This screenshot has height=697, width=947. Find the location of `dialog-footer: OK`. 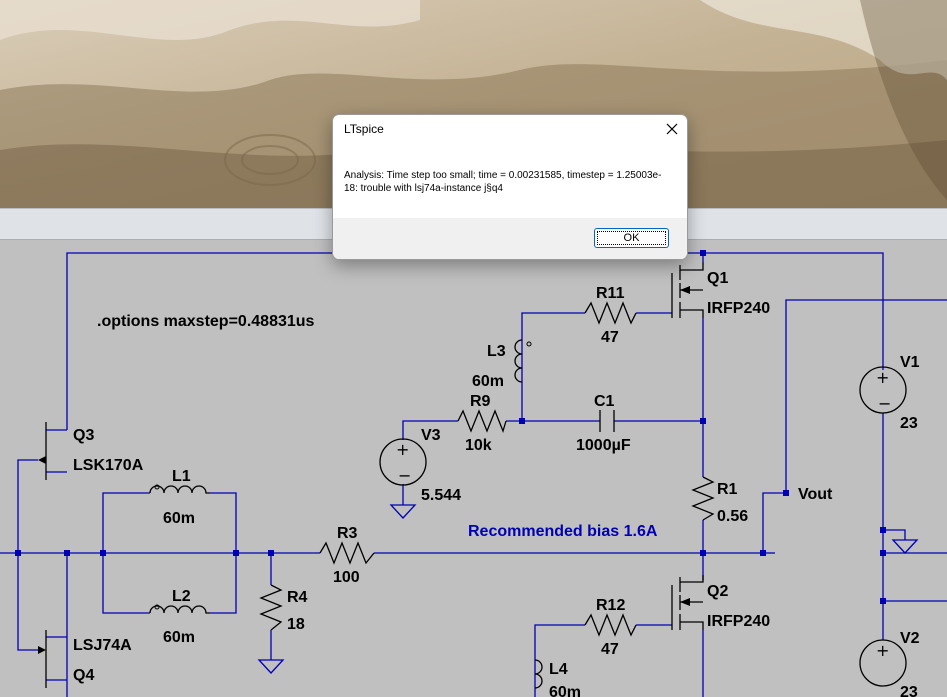

dialog-footer: OK is located at coordinates (510, 238).